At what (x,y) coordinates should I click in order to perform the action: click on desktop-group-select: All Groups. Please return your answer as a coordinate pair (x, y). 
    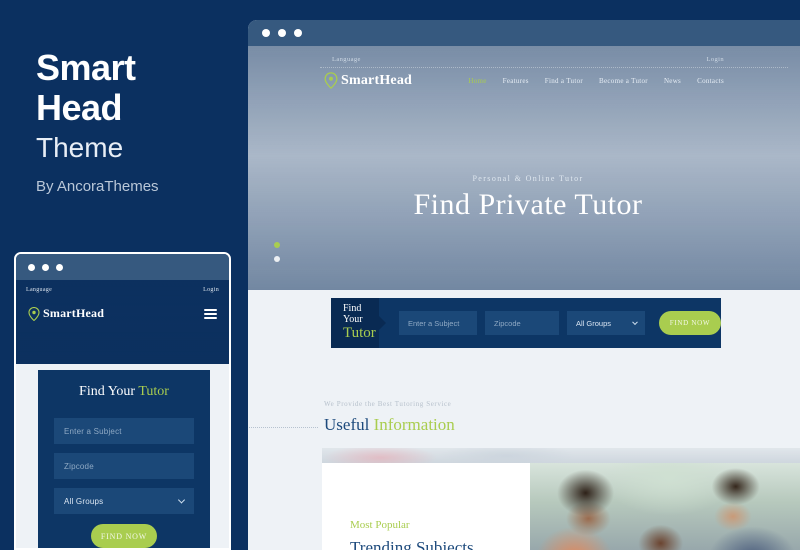
    Looking at the image, I should click on (606, 323).